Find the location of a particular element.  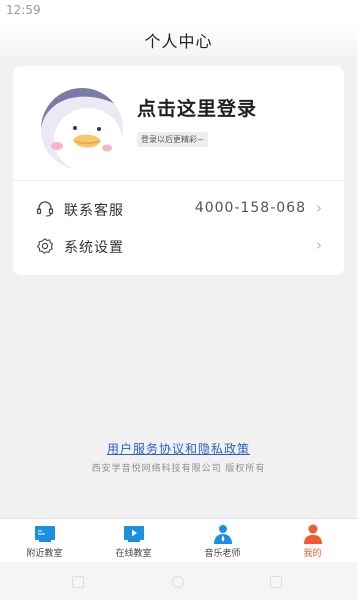

gear-icon is located at coordinates (45, 246).